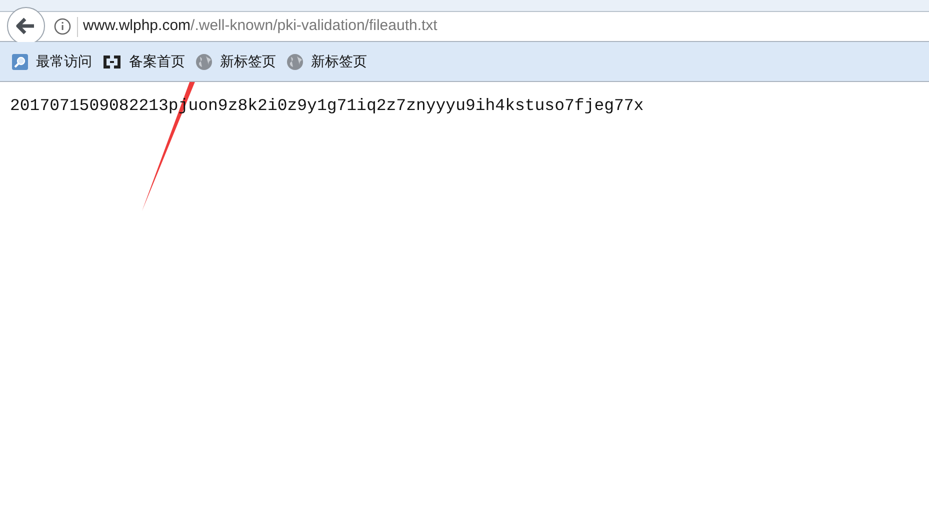  Describe the element at coordinates (20, 61) in the screenshot. I see `search-icon` at that location.